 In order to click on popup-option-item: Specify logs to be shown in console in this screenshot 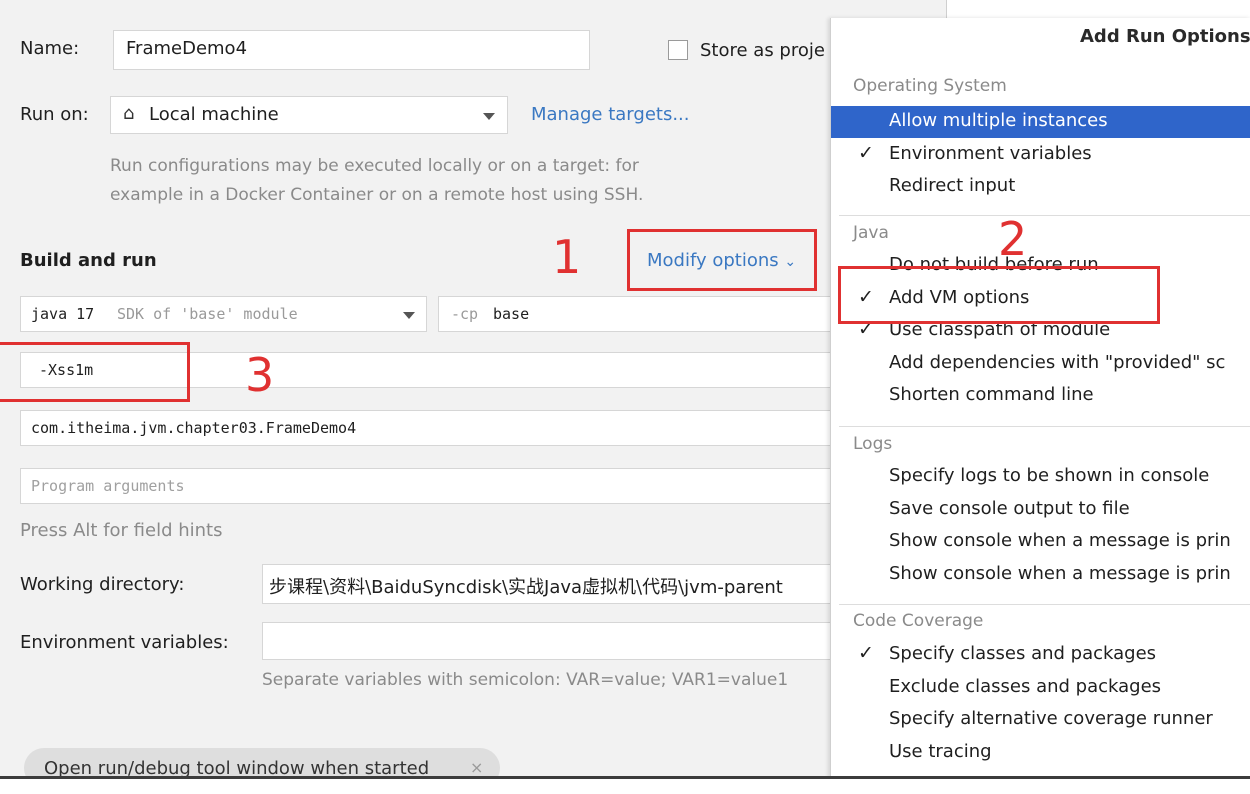, I will do `click(1040, 477)`.